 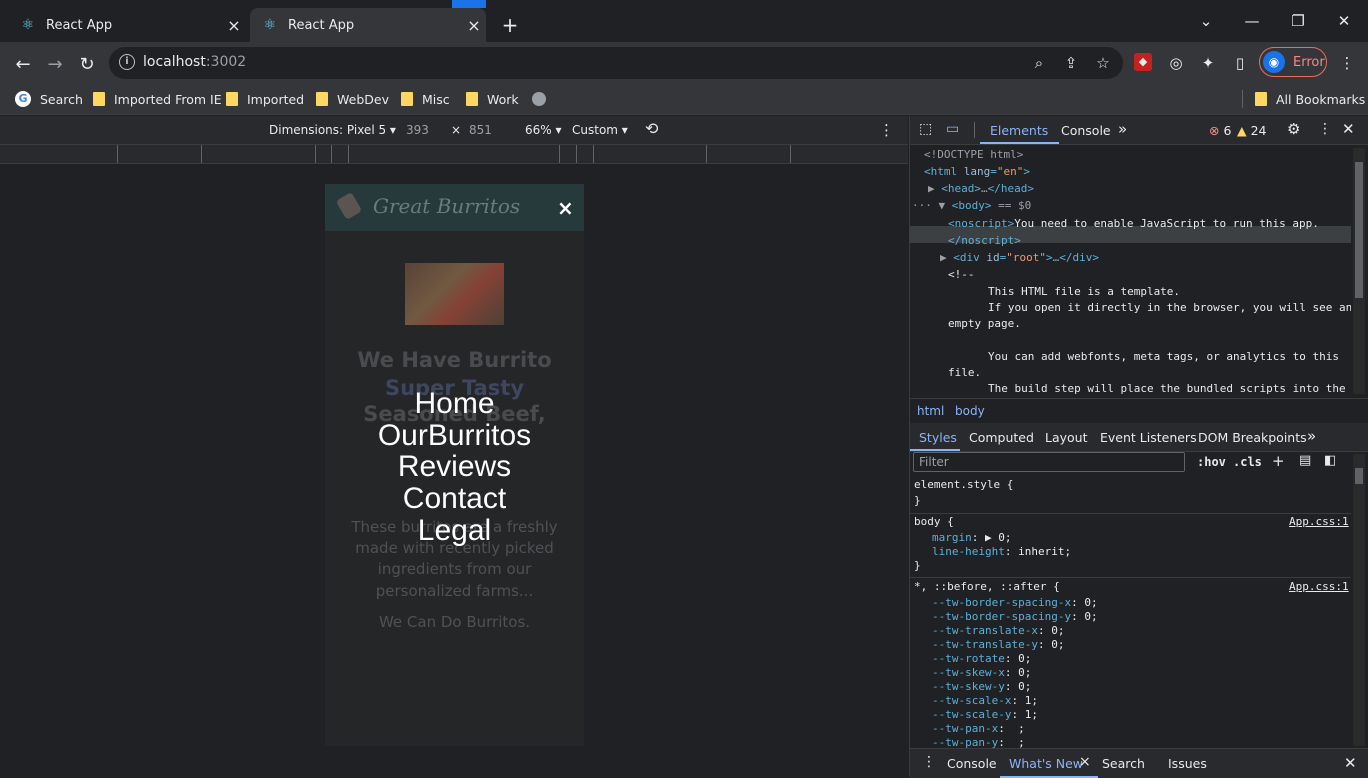 What do you see at coordinates (1330, 460) in the screenshot?
I see `toggle-sidebar-icon: ◧` at bounding box center [1330, 460].